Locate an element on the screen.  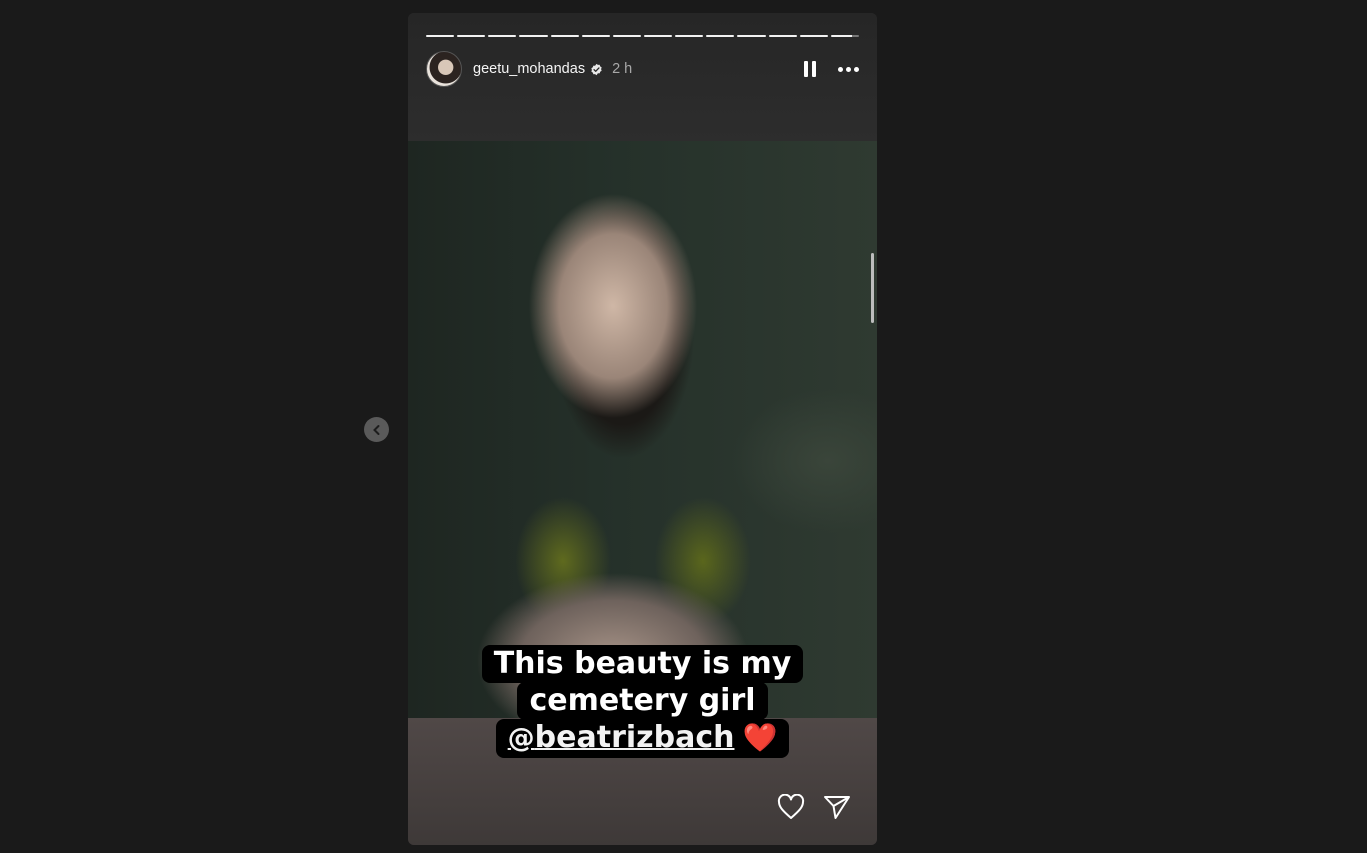
caption-line: cemetery girl is located at coordinates (642, 701).